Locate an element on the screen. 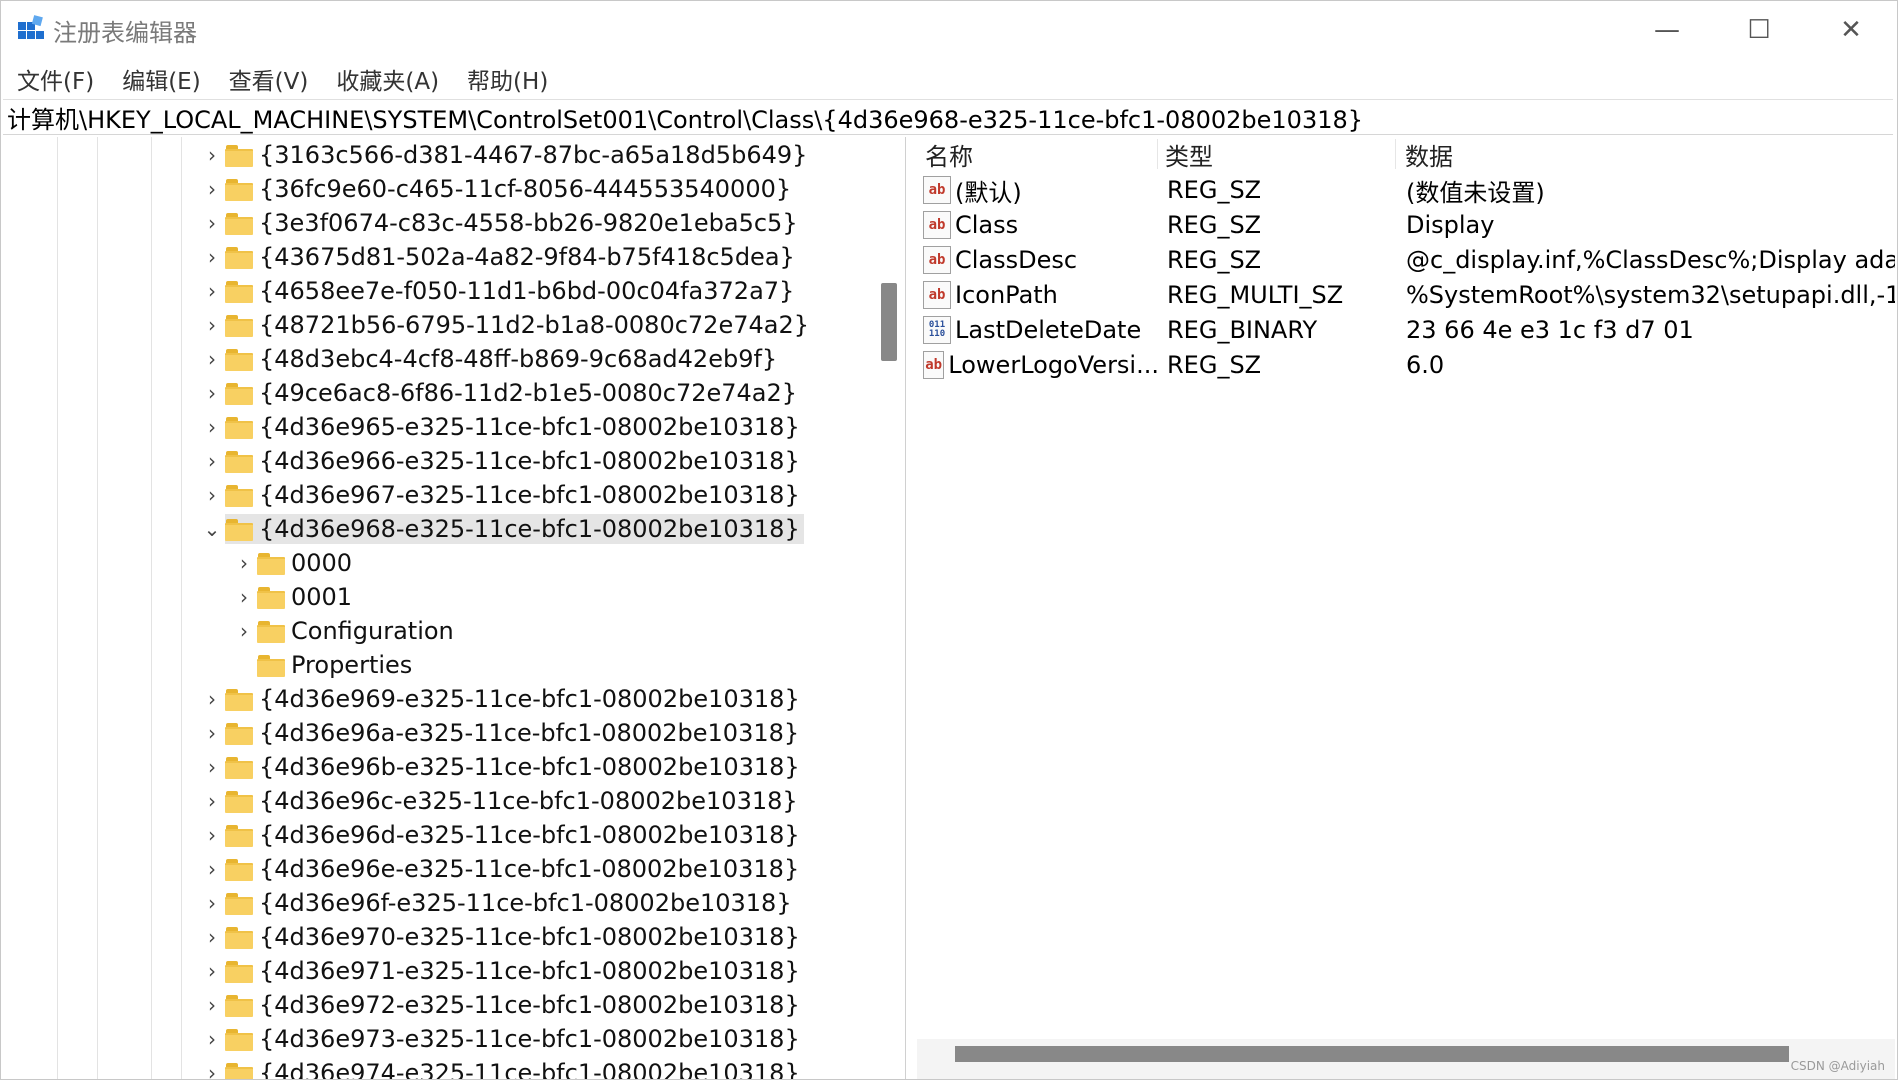  tree-node-content: {4d36e96e-e325-11ce-bfc1-08002be10318} is located at coordinates (514, 869).